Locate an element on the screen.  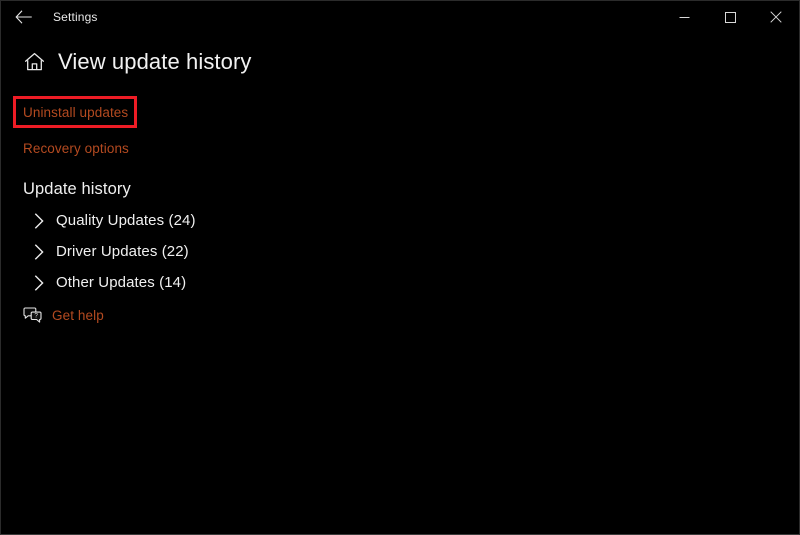
maximize-button is located at coordinates (730, 17).